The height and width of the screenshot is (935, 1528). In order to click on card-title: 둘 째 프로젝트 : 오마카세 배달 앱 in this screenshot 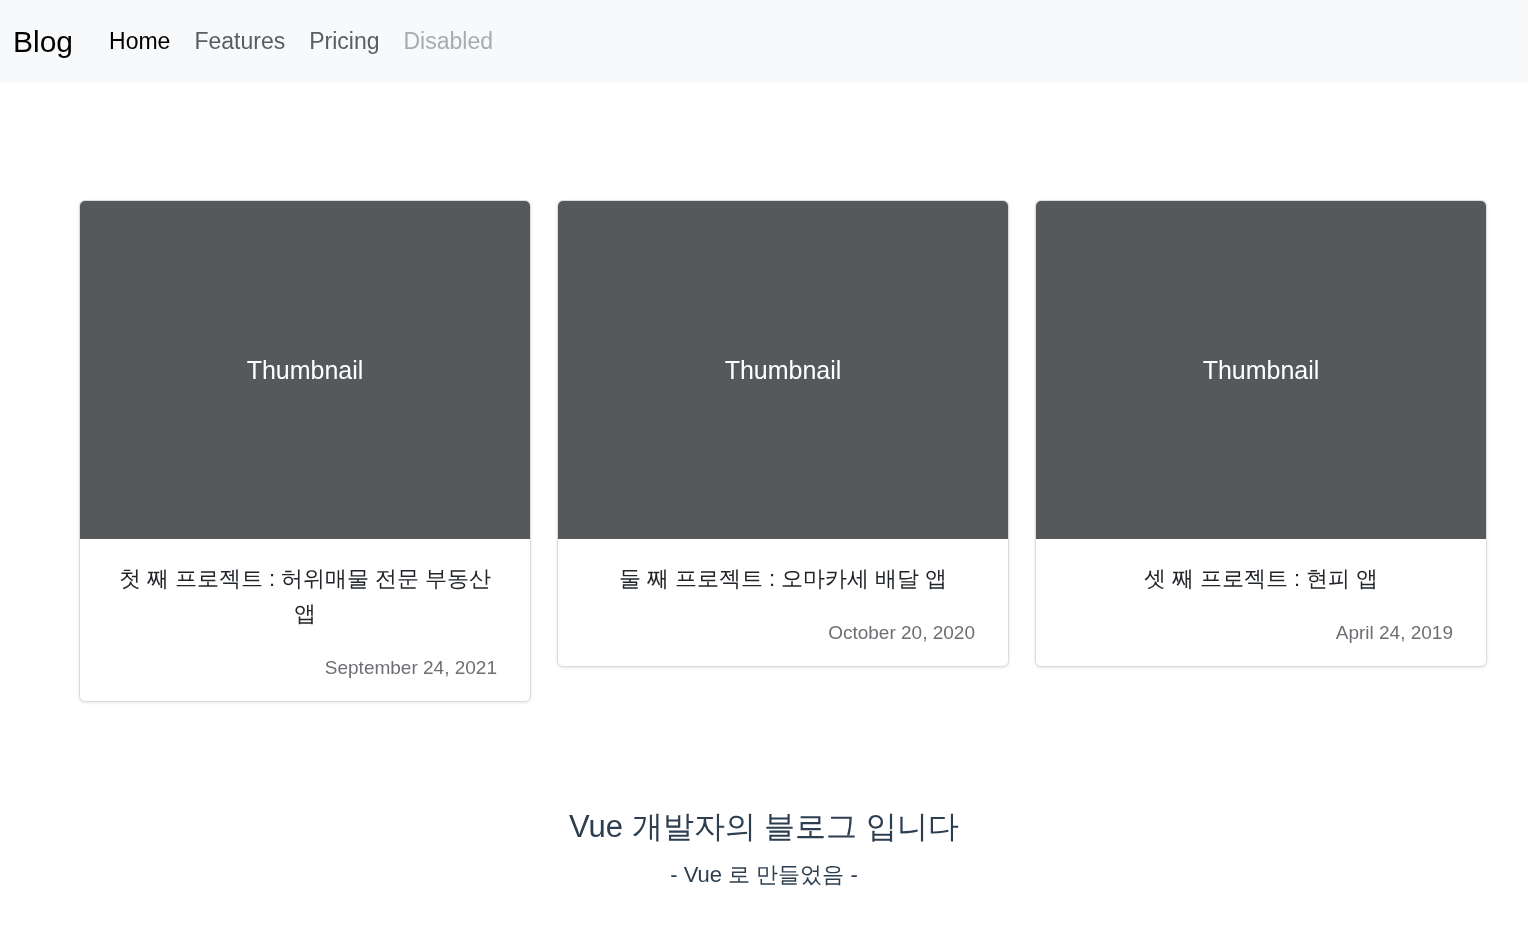, I will do `click(783, 579)`.